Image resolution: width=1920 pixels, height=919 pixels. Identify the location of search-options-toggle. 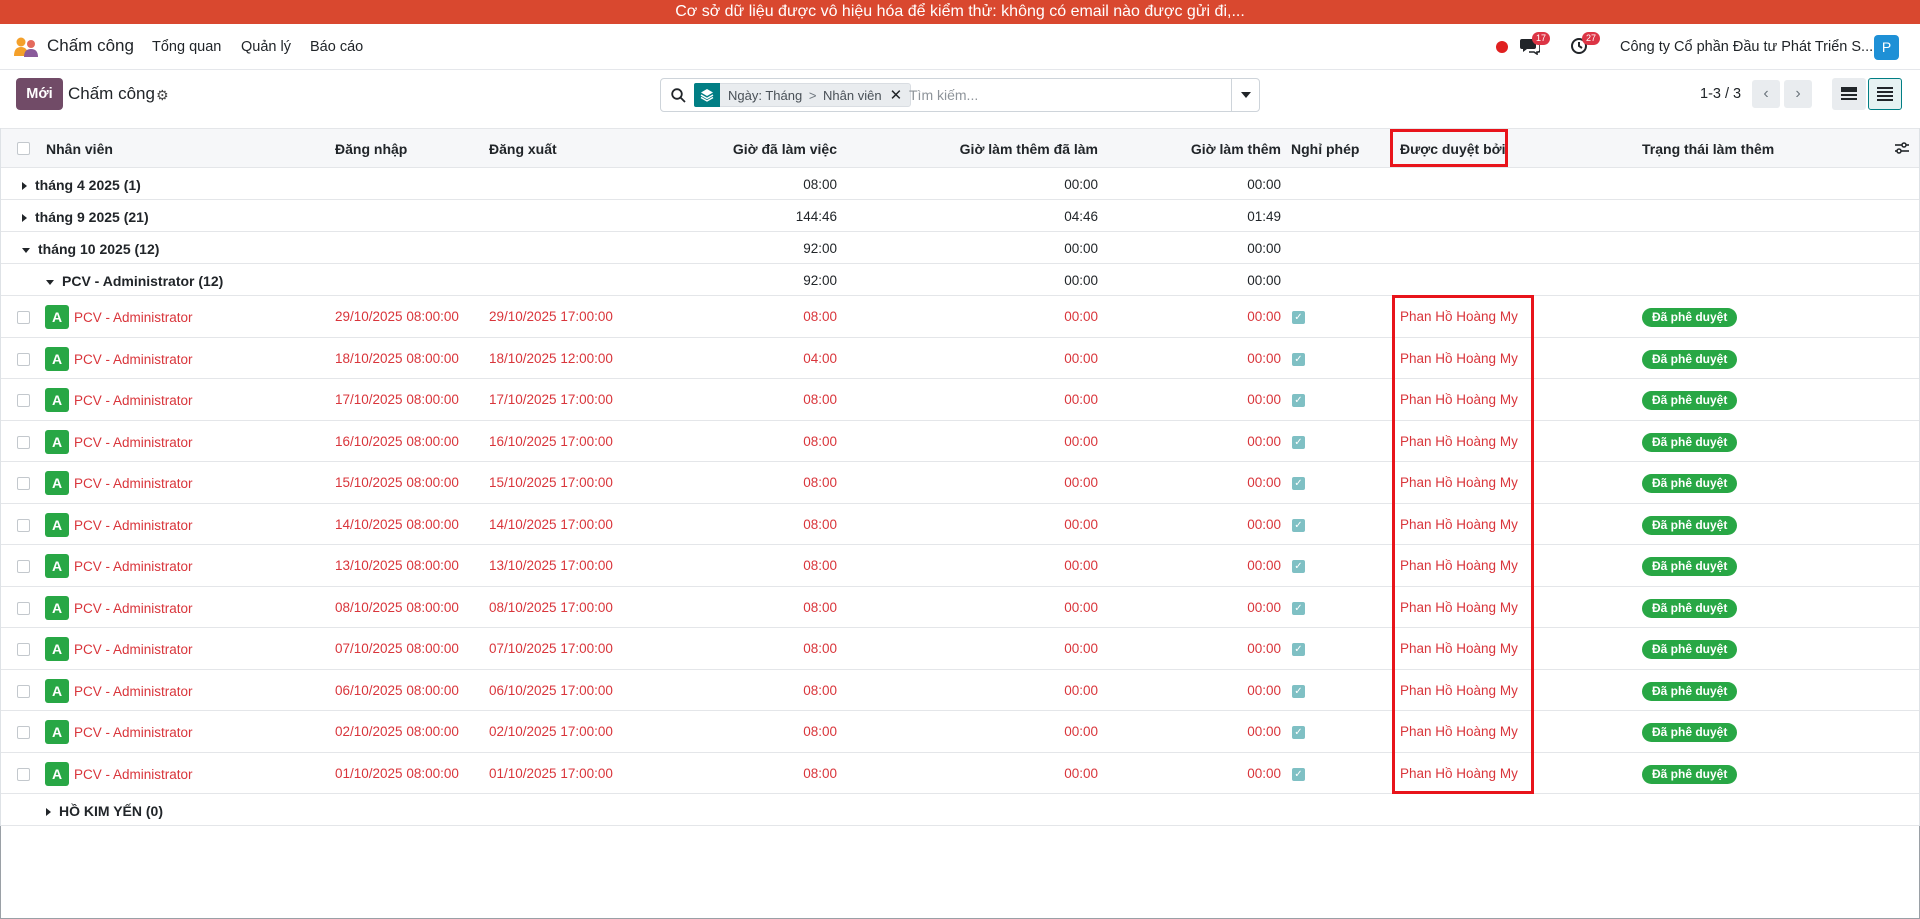
(1245, 95).